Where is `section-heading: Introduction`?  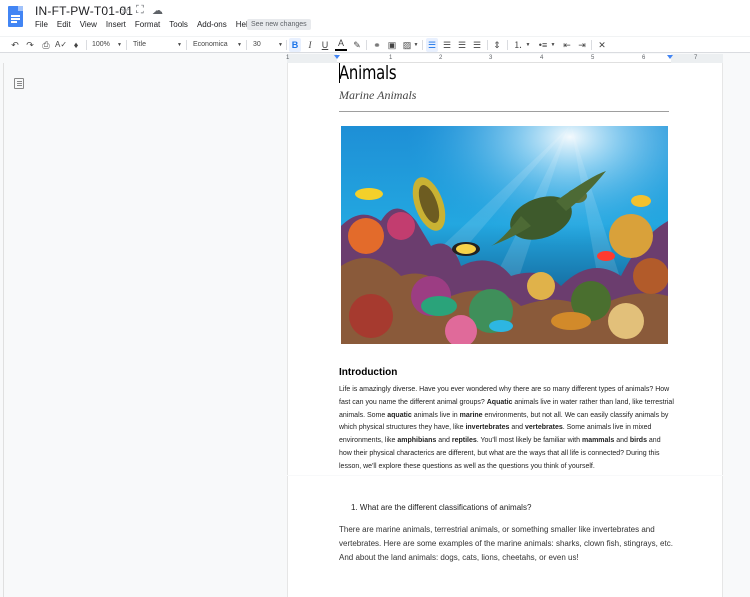 section-heading: Introduction is located at coordinates (368, 372).